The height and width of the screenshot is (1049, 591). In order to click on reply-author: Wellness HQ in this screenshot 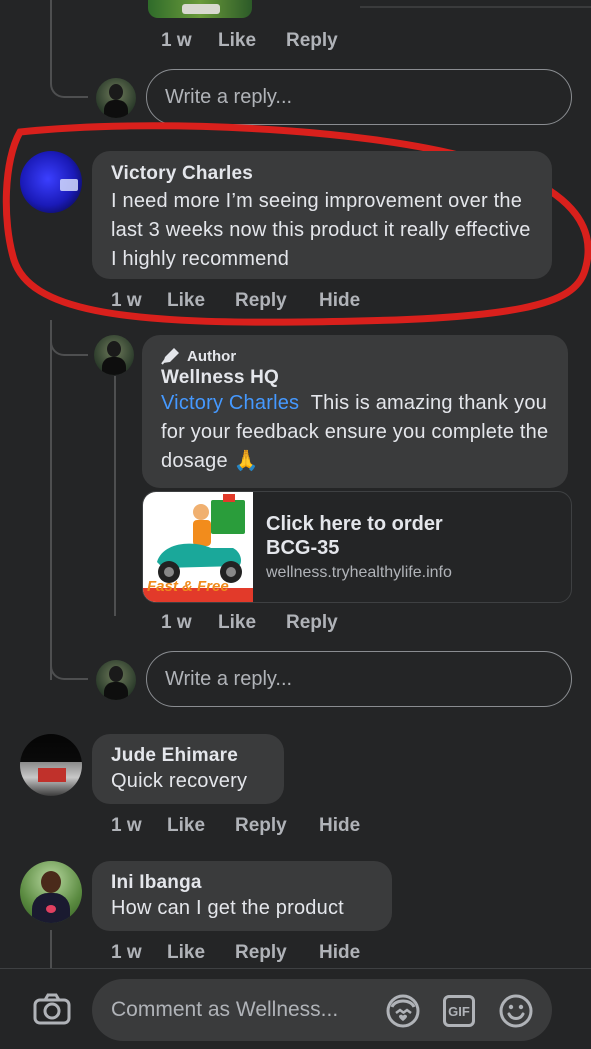, I will do `click(355, 378)`.